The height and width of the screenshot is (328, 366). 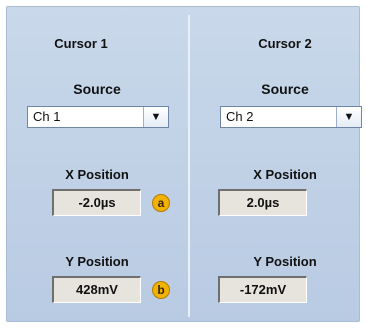 What do you see at coordinates (96, 289) in the screenshot?
I see `cursor1-y-position-field: 428mV` at bounding box center [96, 289].